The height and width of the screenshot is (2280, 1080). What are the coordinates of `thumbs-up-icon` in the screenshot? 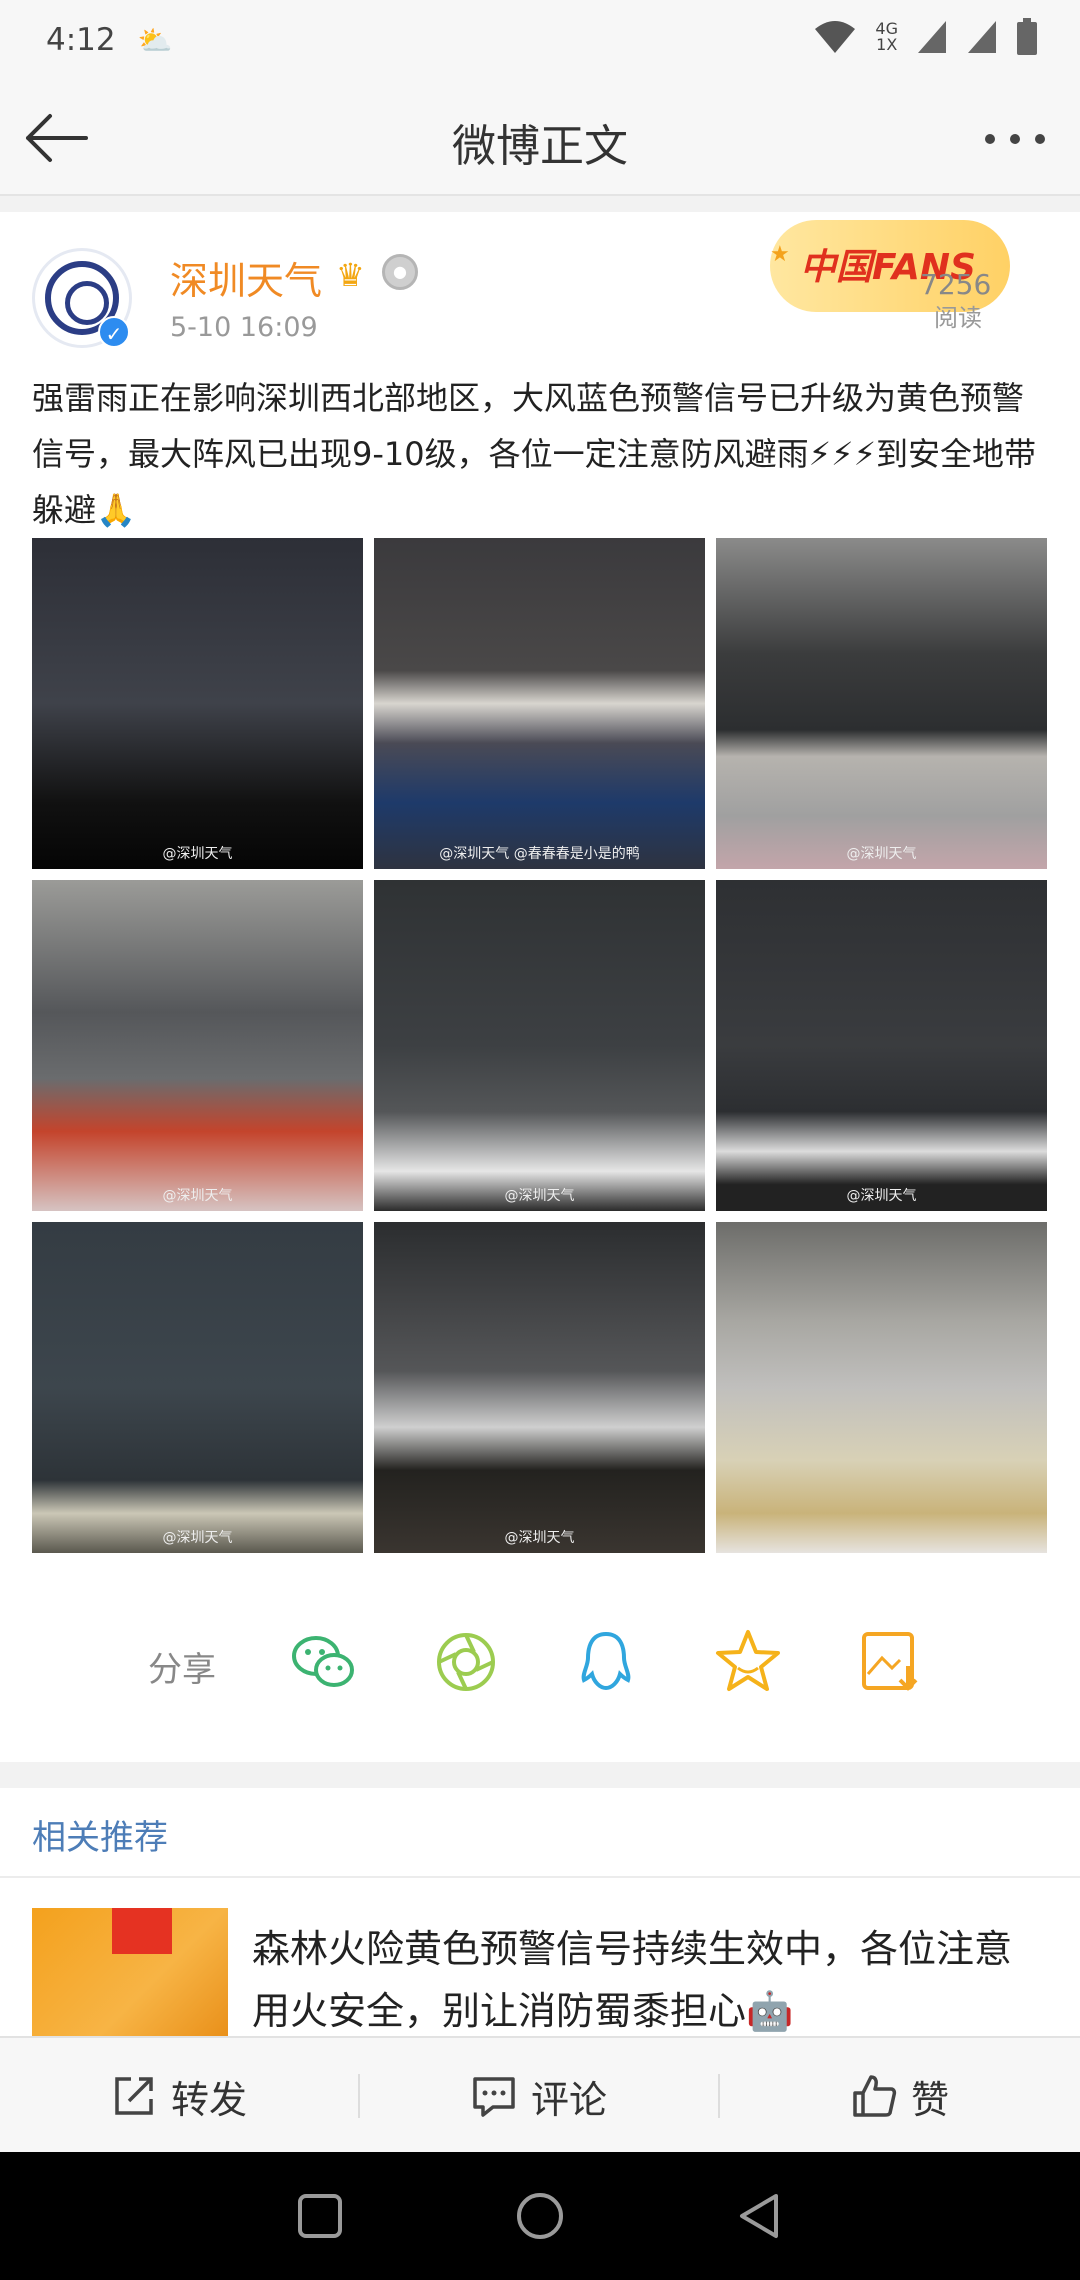 It's located at (875, 2096).